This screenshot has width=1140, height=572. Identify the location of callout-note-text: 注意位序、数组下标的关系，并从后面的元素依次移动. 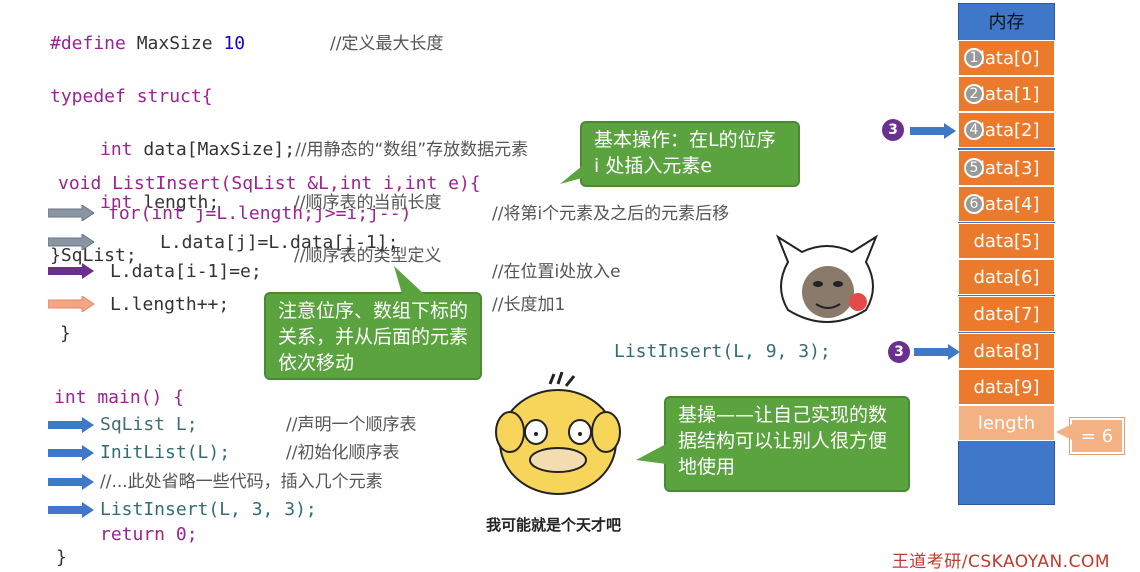
(373, 337).